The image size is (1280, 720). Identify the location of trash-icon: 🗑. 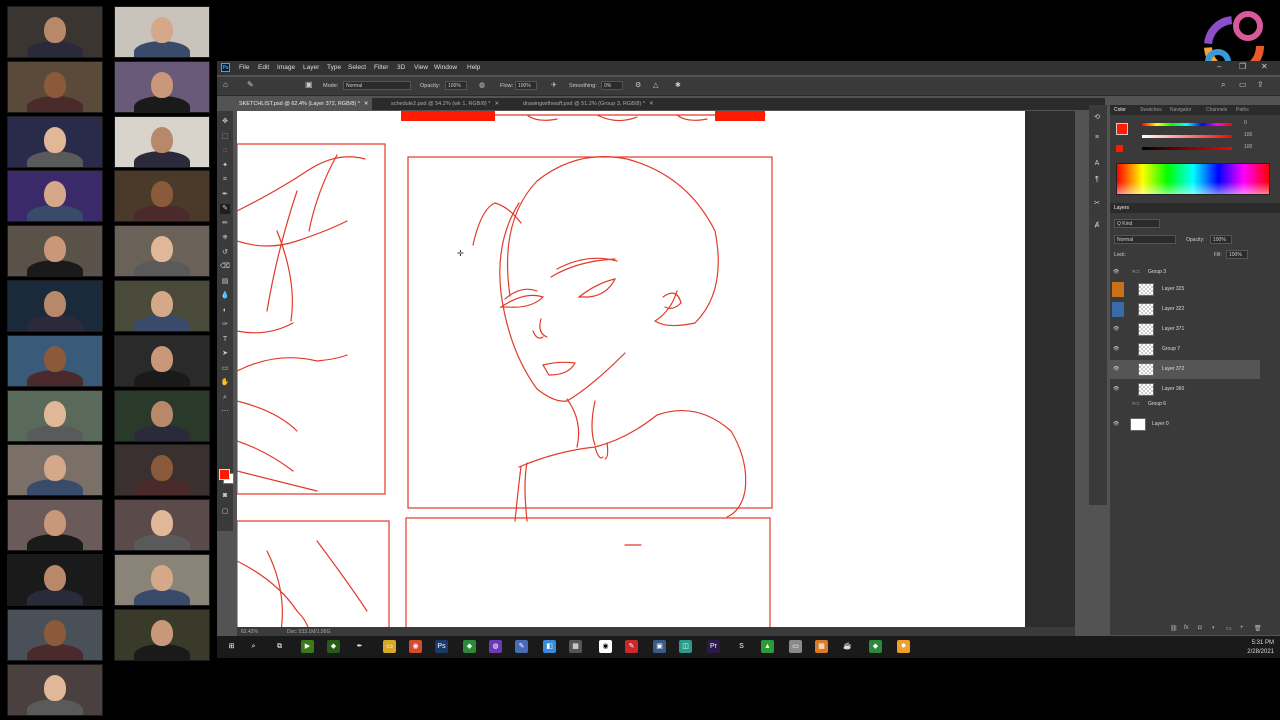
(1258, 628).